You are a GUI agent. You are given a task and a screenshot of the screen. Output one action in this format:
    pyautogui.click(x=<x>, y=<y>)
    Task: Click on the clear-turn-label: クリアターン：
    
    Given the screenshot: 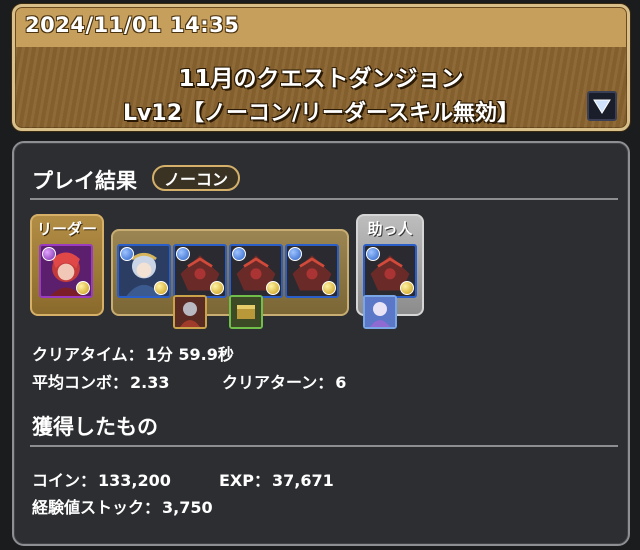 What is the action you would take?
    pyautogui.click(x=278, y=382)
    